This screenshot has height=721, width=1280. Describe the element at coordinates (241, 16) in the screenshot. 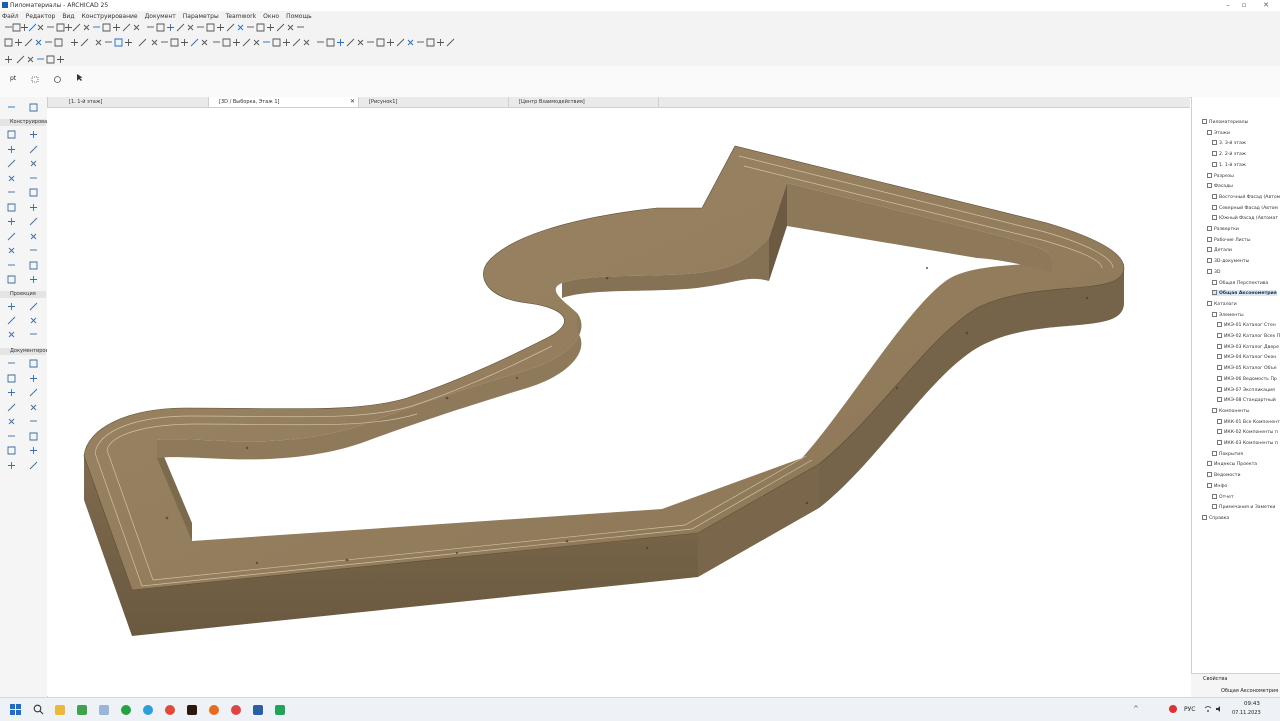

I see `menu-item-6: Teamwork` at that location.